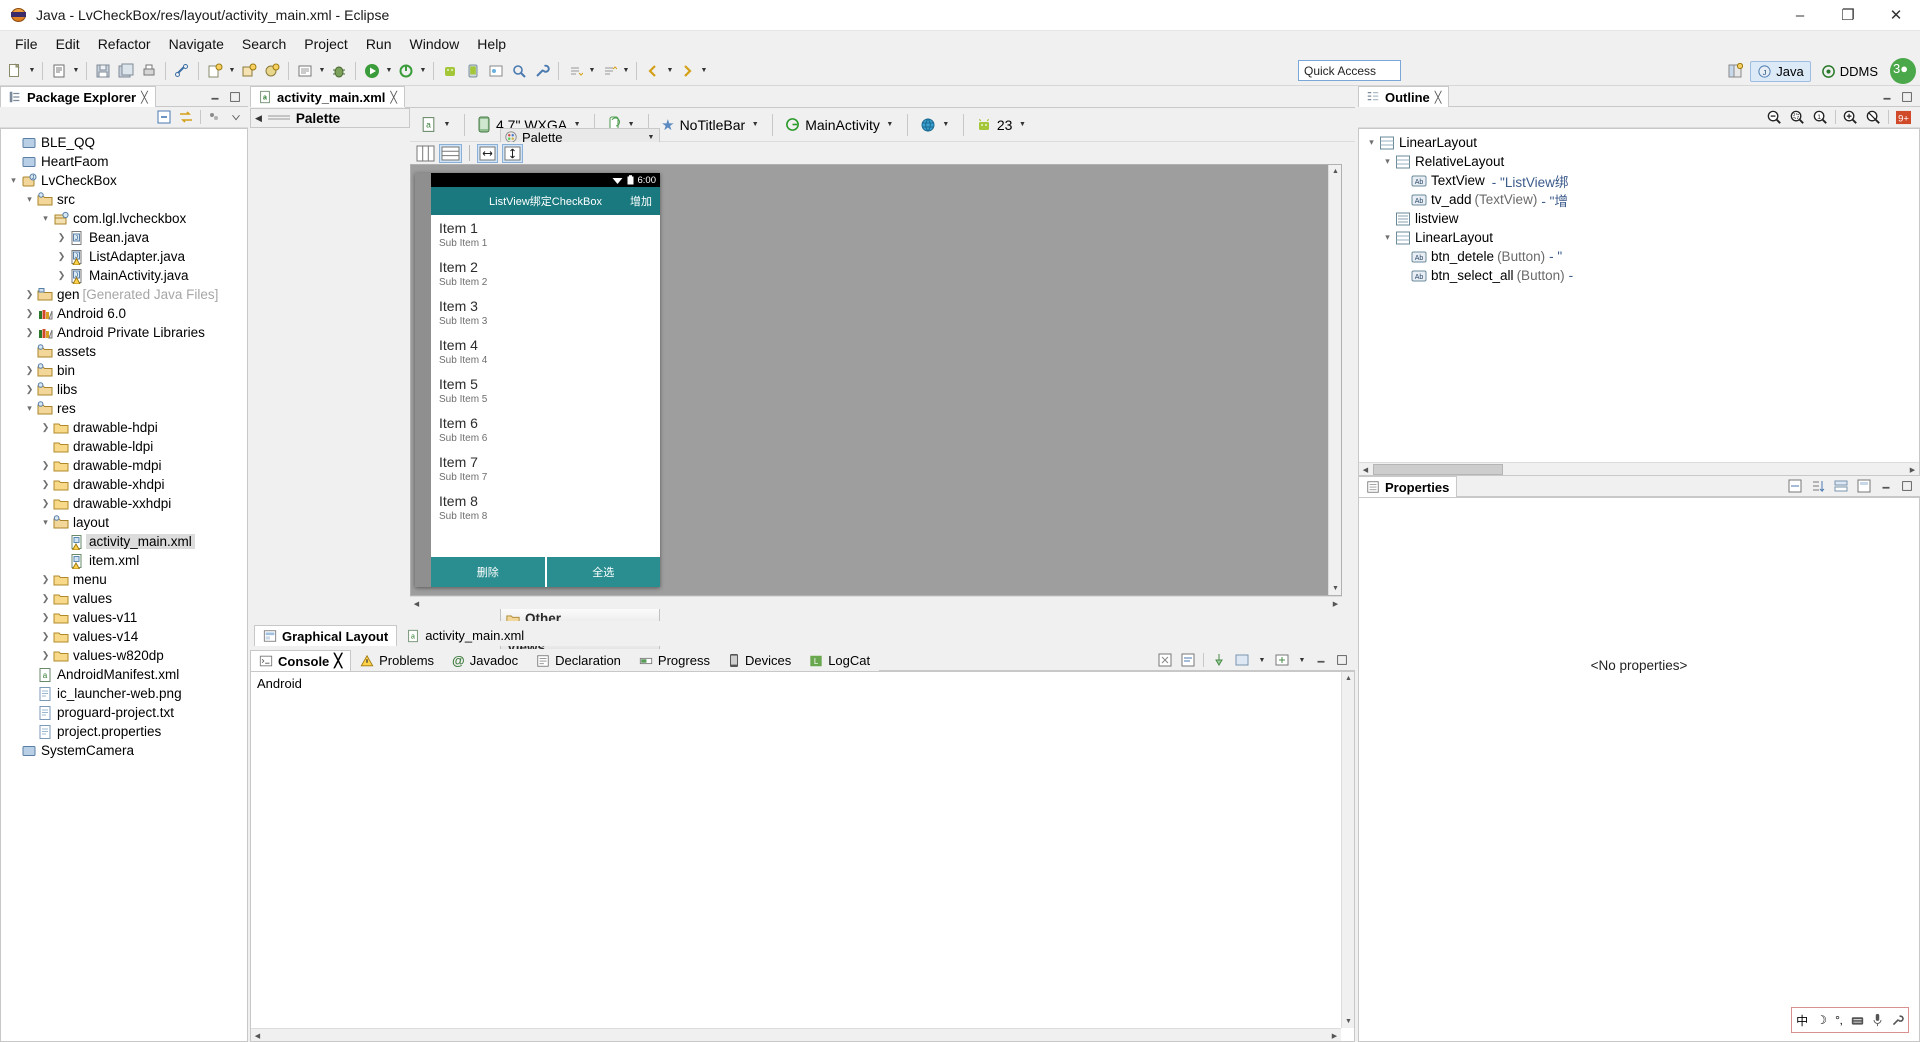 The height and width of the screenshot is (1042, 1920). I want to click on close-icon: ╳, so click(338, 661).